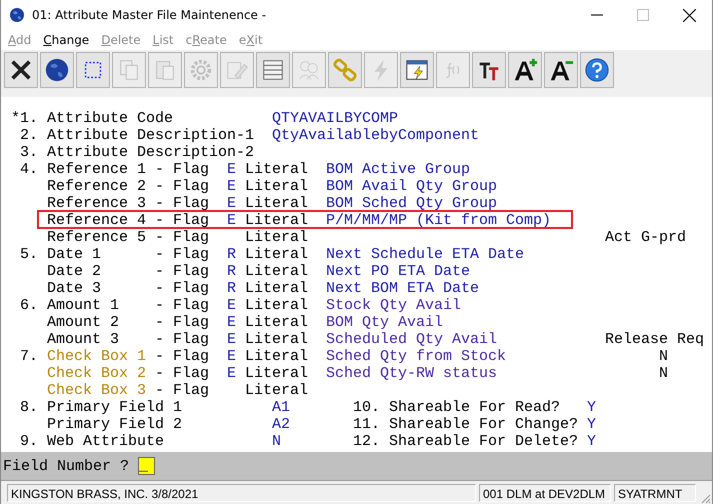 Image resolution: width=713 pixels, height=504 pixels. I want to click on field-number: 7., so click(29, 356).